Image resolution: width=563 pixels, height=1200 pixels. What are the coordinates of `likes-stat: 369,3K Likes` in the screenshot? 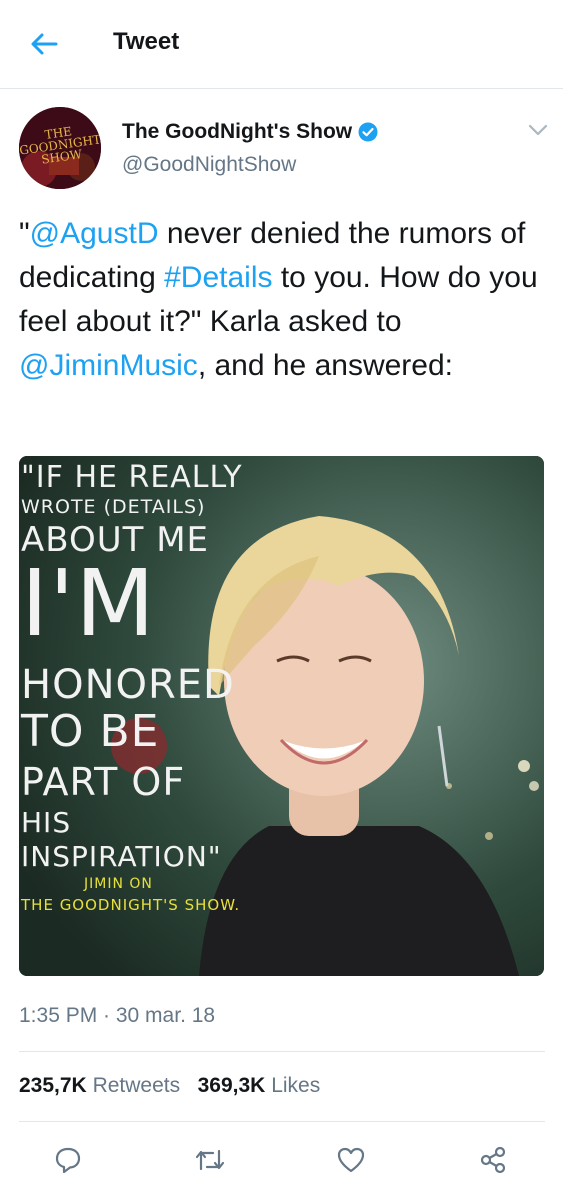 It's located at (259, 1085).